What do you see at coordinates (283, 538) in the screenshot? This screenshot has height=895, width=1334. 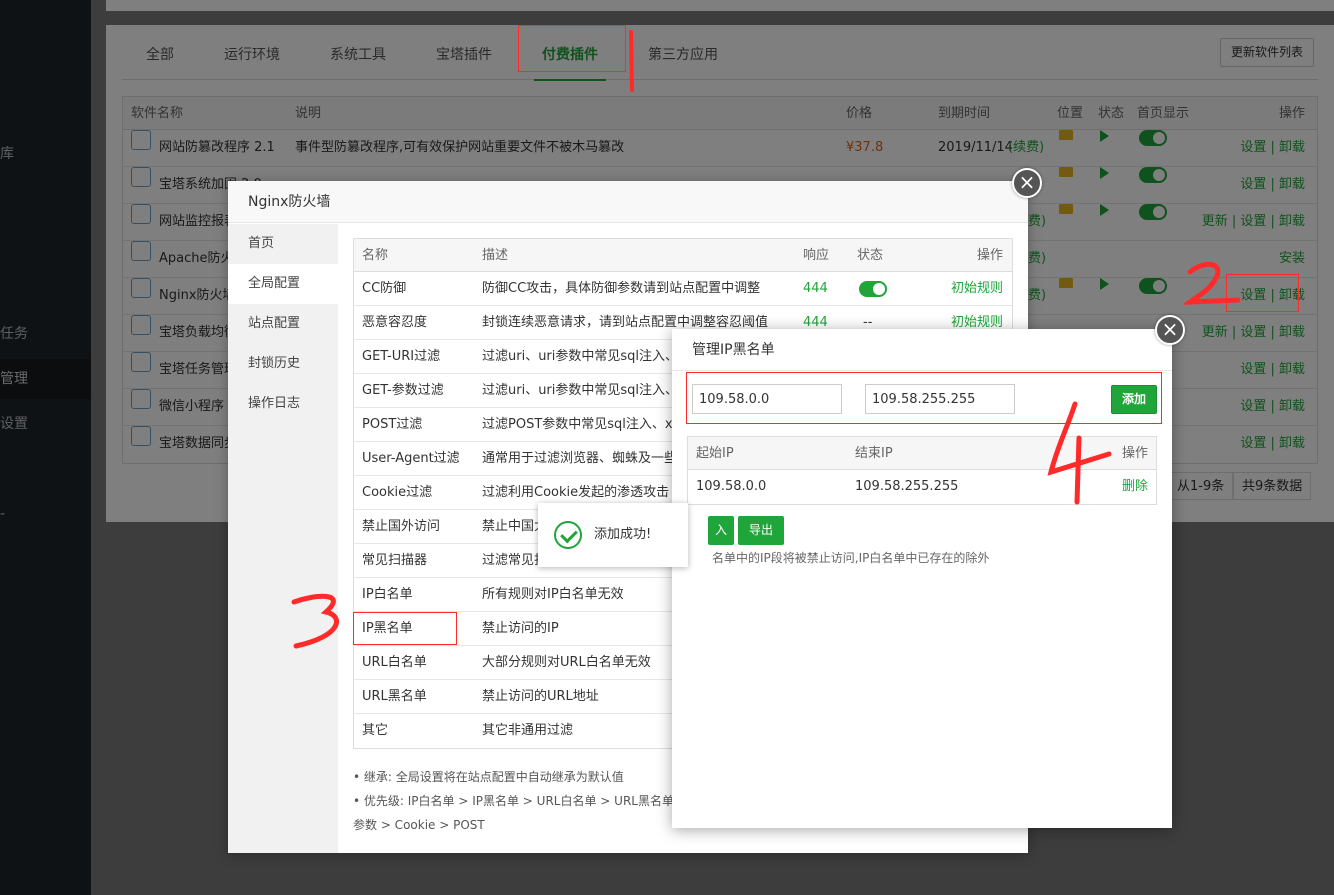 I see `firewall-menu: 首页 全局配置 站点配置 封锁历史 操作日志` at bounding box center [283, 538].